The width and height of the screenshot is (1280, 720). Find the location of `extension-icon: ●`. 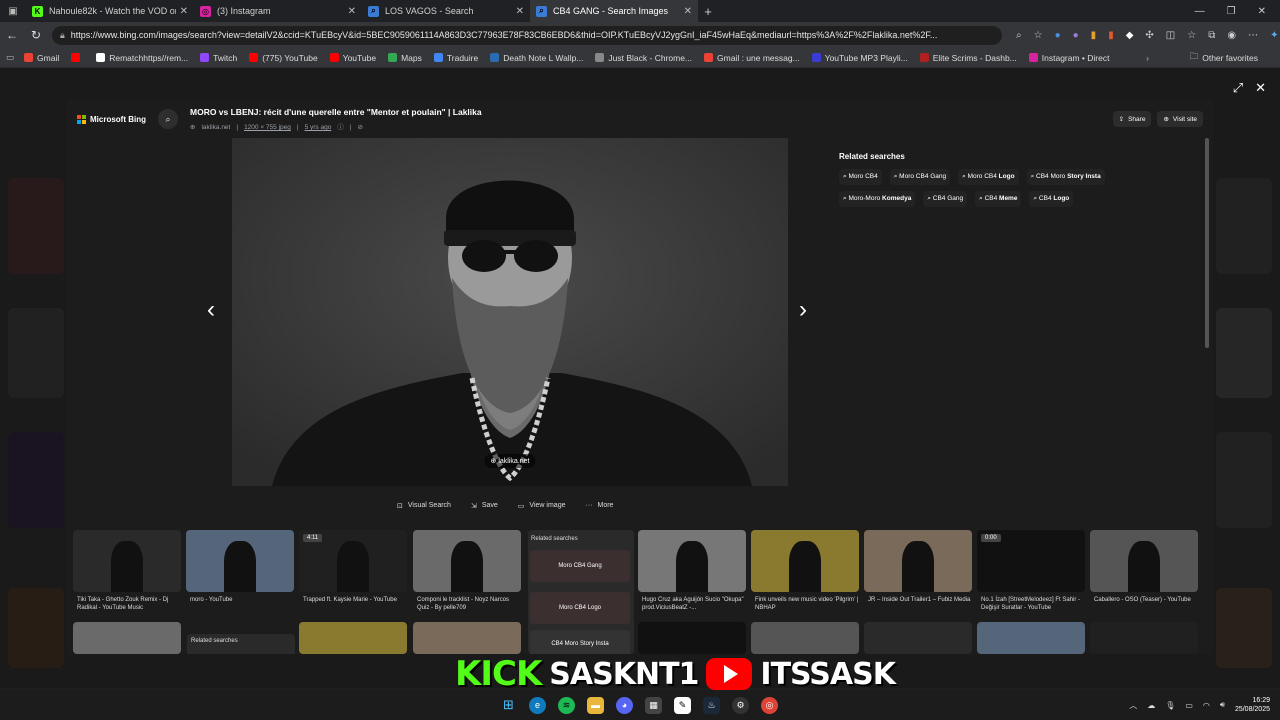

extension-icon: ● is located at coordinates (1058, 35).